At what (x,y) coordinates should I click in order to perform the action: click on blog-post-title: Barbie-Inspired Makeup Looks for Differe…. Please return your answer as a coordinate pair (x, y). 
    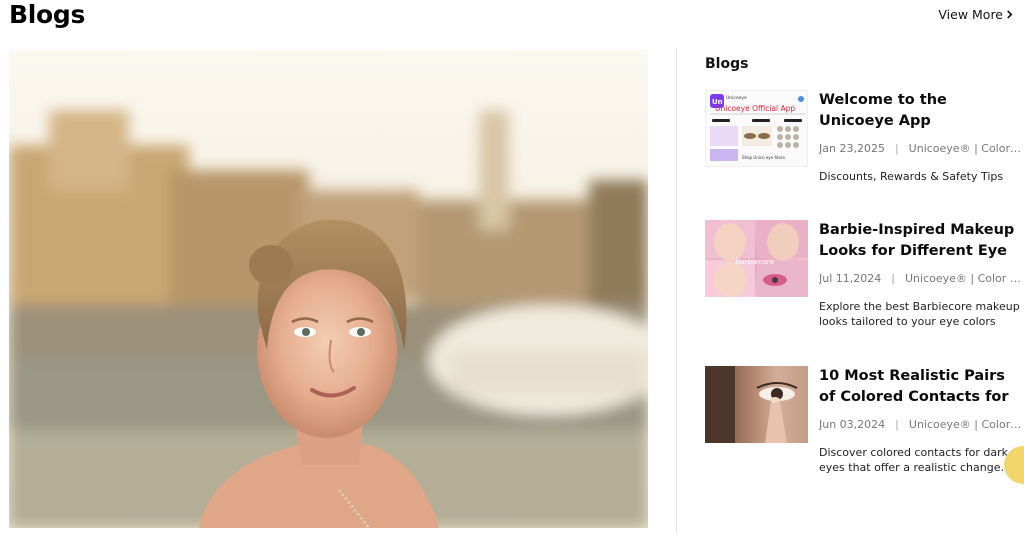
    Looking at the image, I should click on (921, 241).